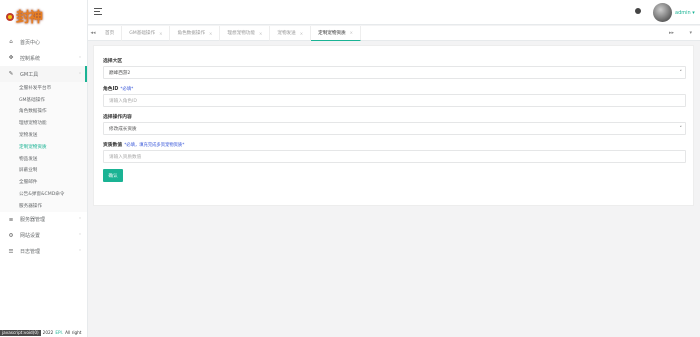  What do you see at coordinates (120, 73) in the screenshot?
I see `region-select-value: 巅峰西游2` at bounding box center [120, 73].